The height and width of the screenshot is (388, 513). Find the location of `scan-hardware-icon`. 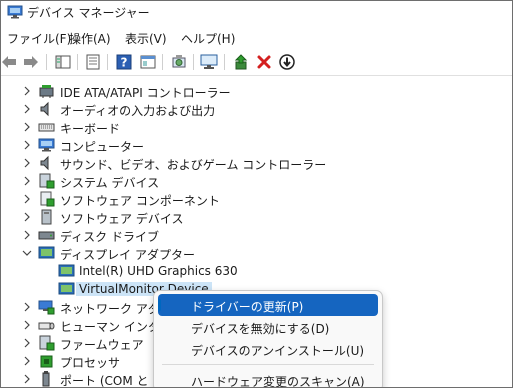

scan-hardware-icon is located at coordinates (179, 61).